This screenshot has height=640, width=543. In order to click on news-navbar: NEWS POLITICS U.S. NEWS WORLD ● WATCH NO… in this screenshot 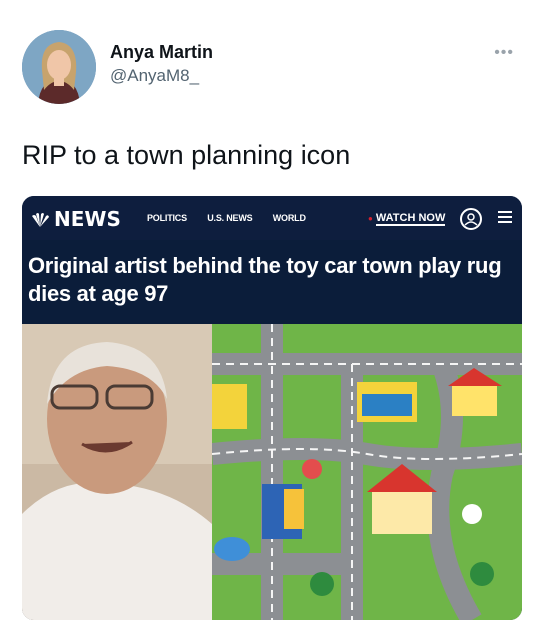, I will do `click(272, 218)`.